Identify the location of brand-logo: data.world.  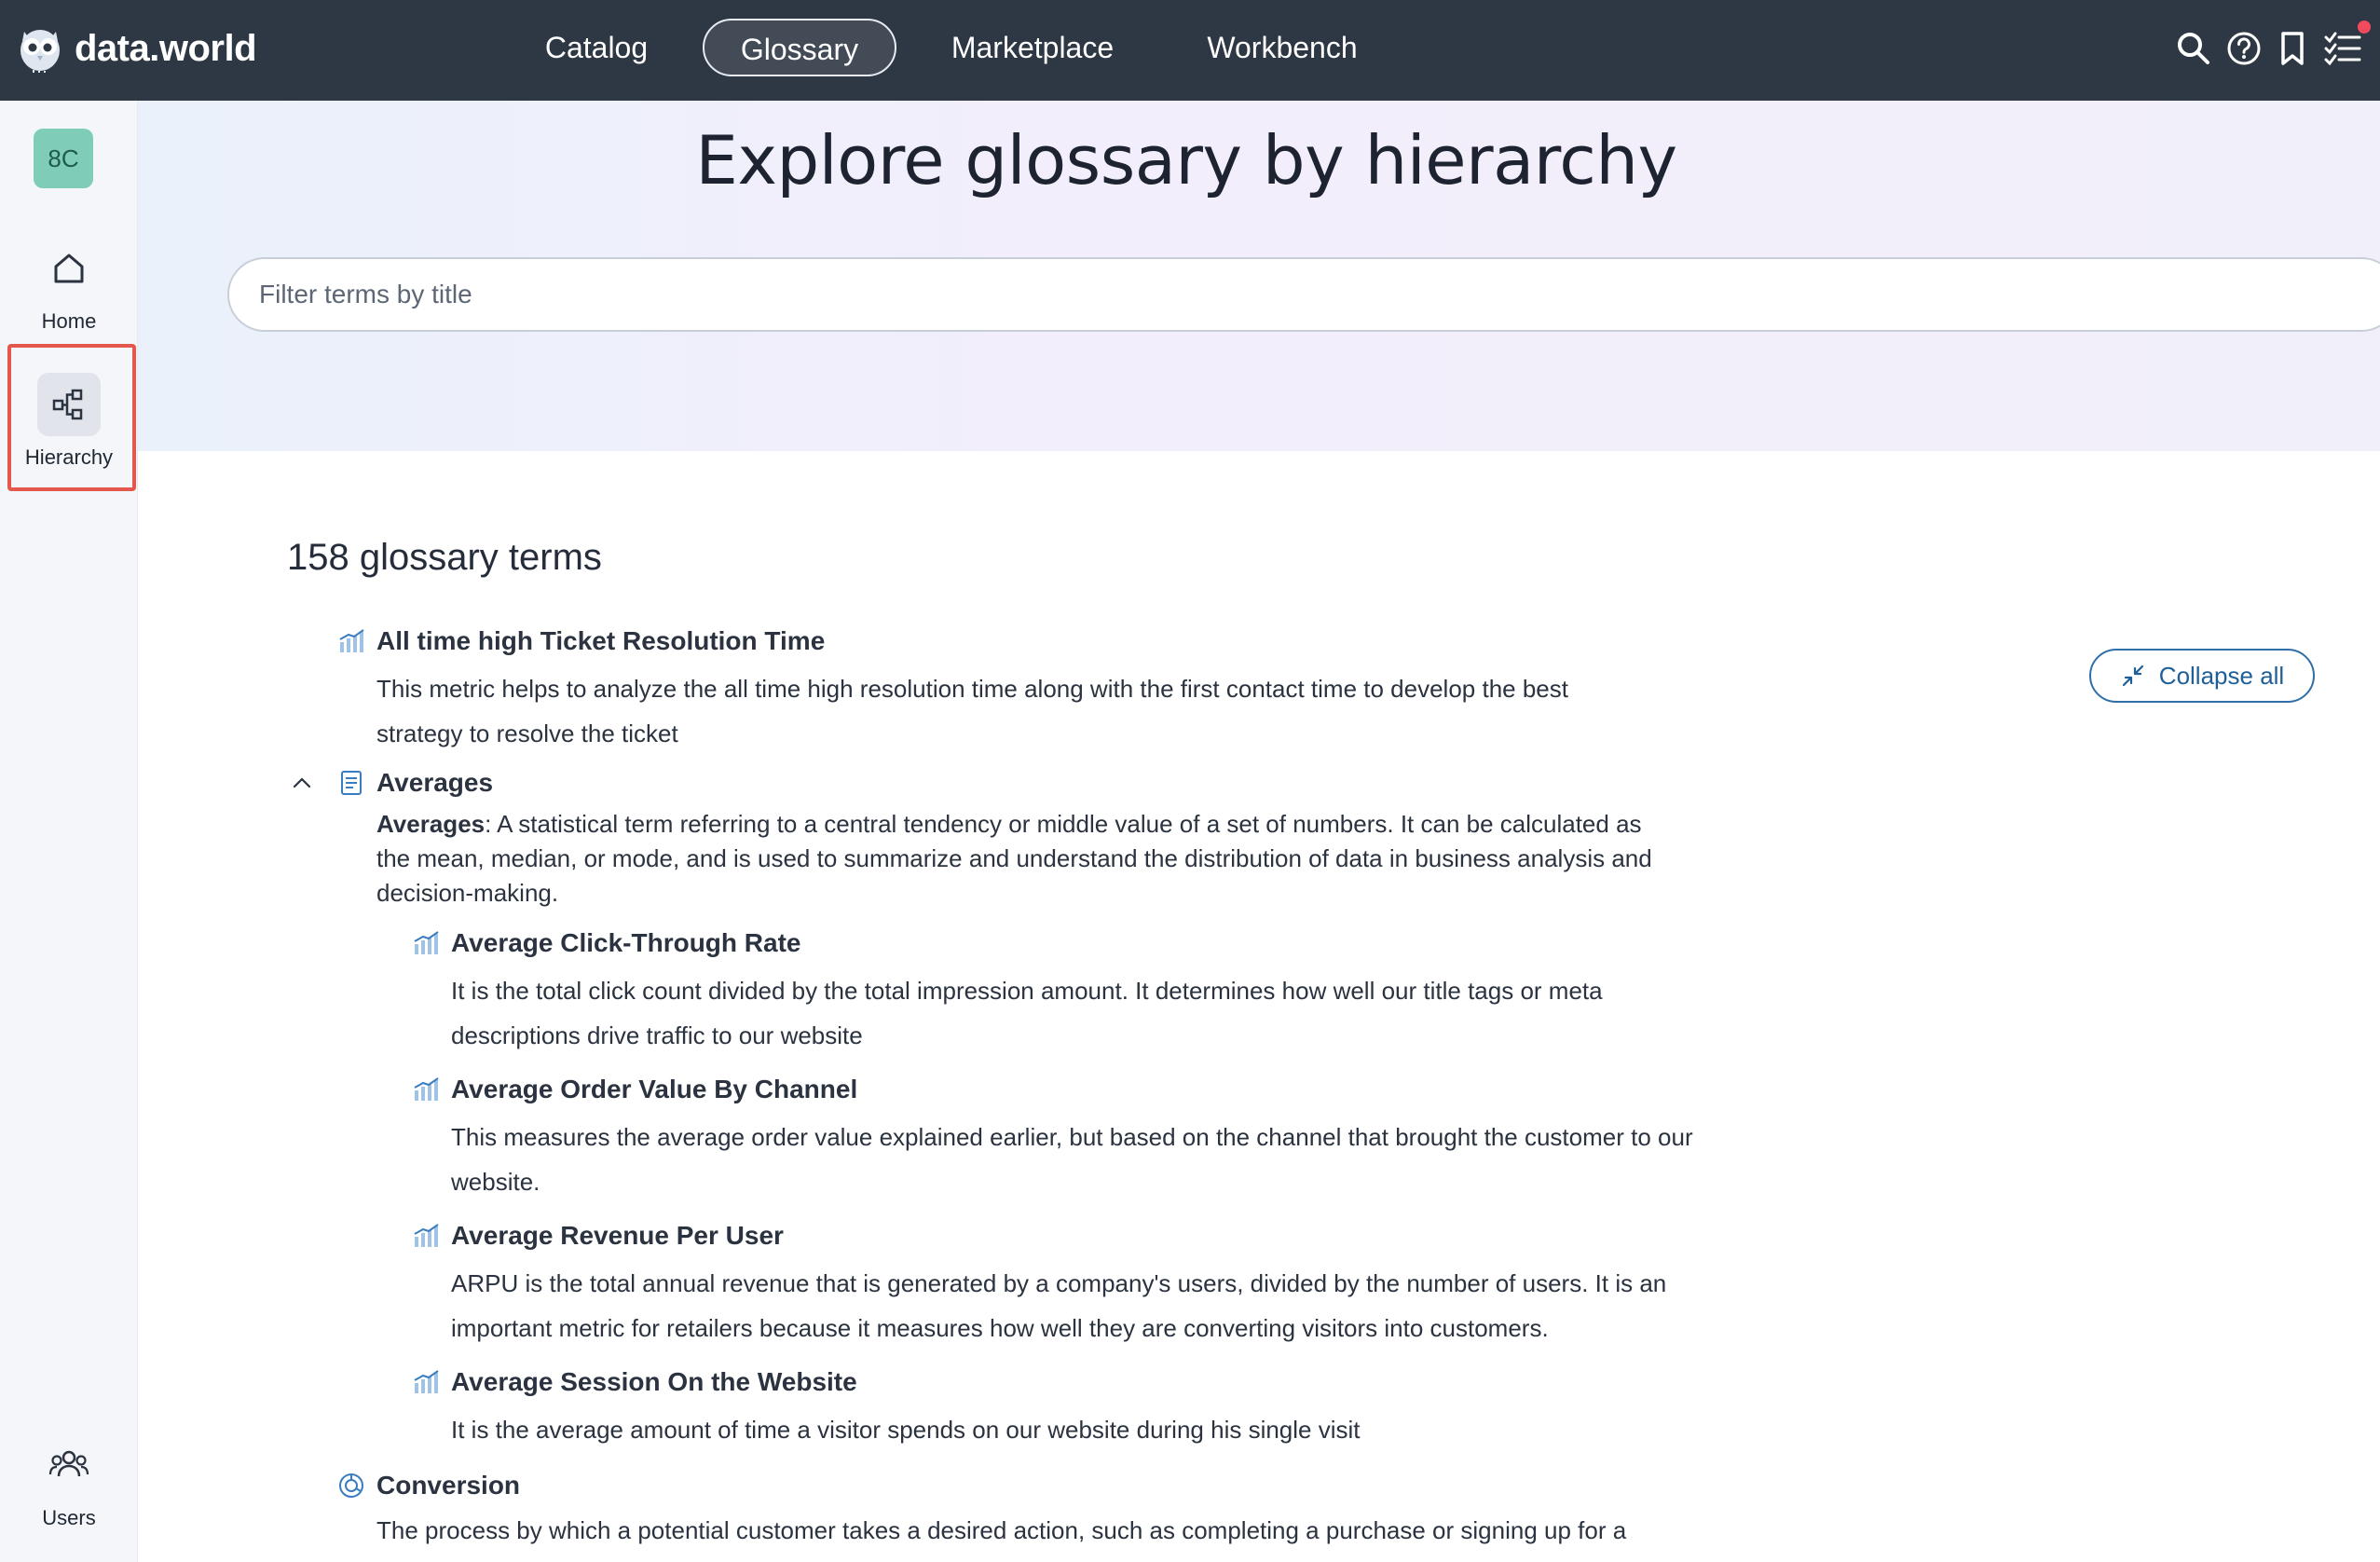
(138, 48).